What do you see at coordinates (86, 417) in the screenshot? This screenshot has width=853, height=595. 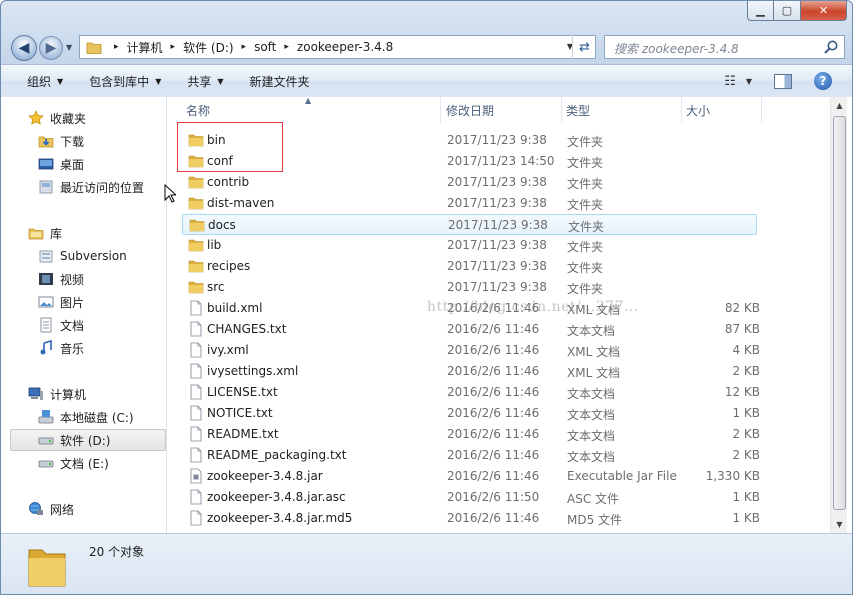 I see `nav-drive-c: 本地磁盘 (C:)` at bounding box center [86, 417].